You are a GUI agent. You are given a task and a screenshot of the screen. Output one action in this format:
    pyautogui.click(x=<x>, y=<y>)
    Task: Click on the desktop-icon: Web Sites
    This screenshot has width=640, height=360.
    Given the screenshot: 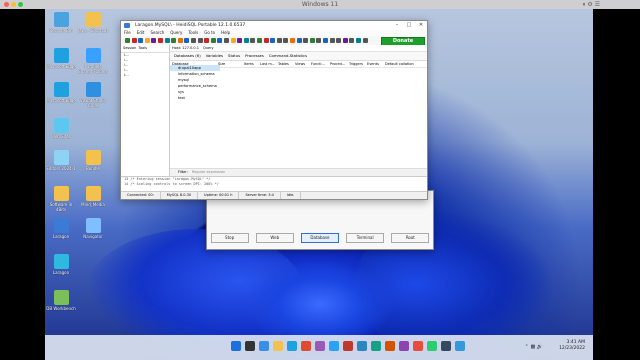 What is the action you would take?
    pyautogui.click(x=61, y=128)
    